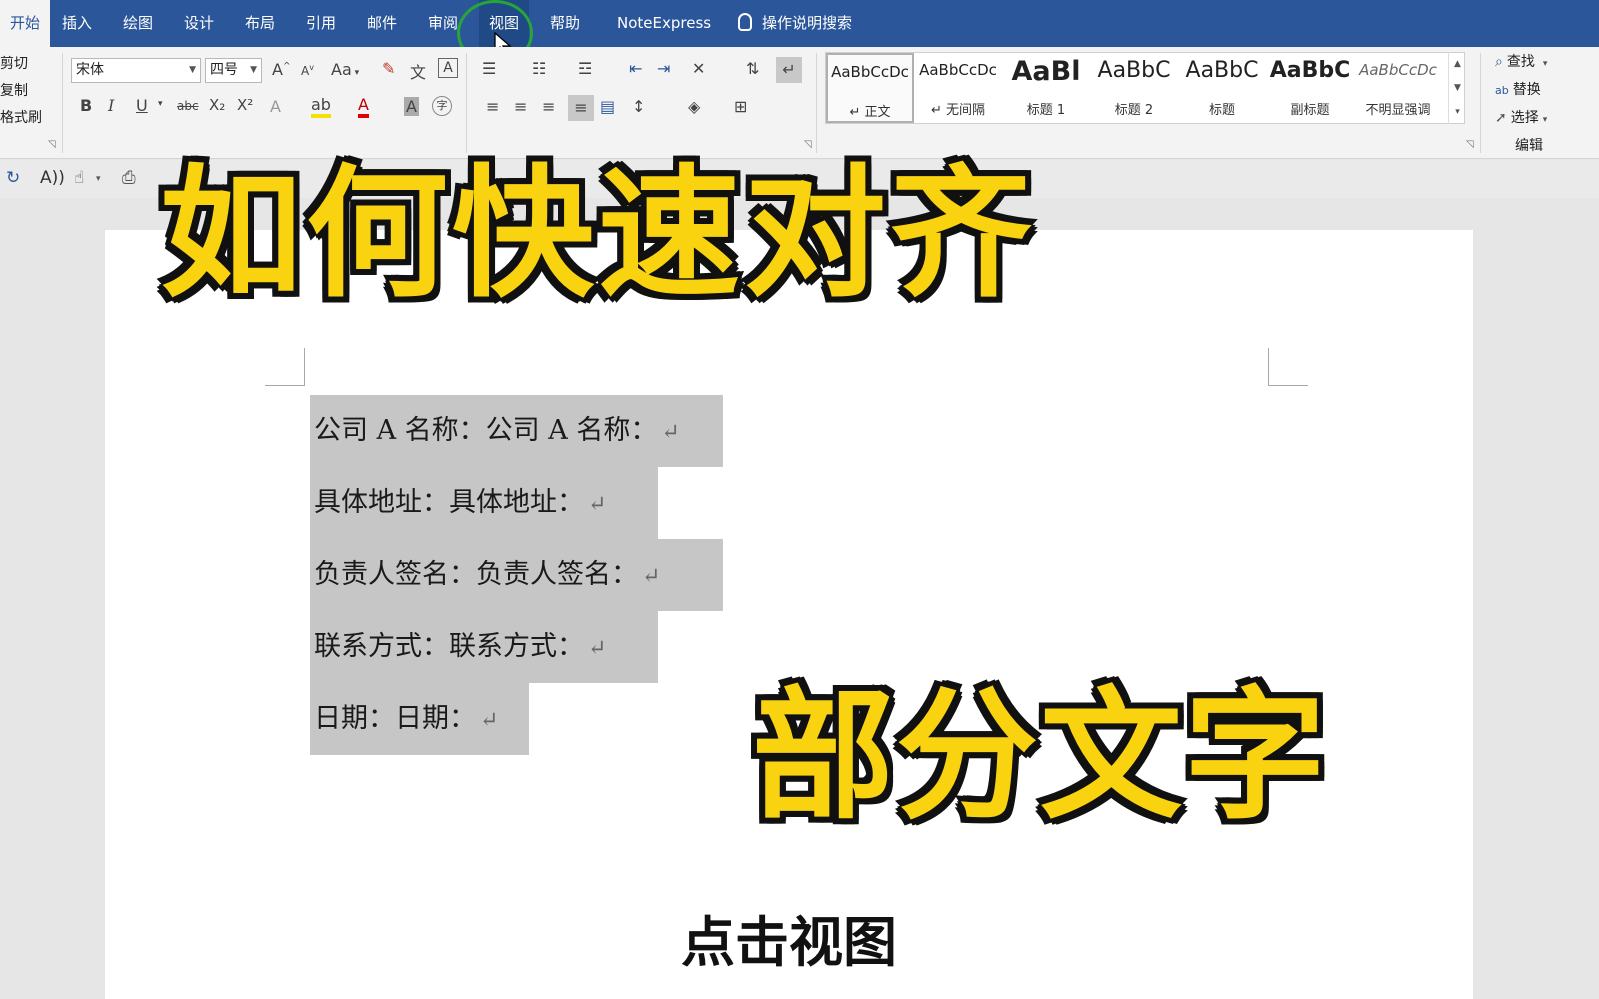 This screenshot has height=999, width=1599. I want to click on shading-icon: ◈, so click(694, 106).